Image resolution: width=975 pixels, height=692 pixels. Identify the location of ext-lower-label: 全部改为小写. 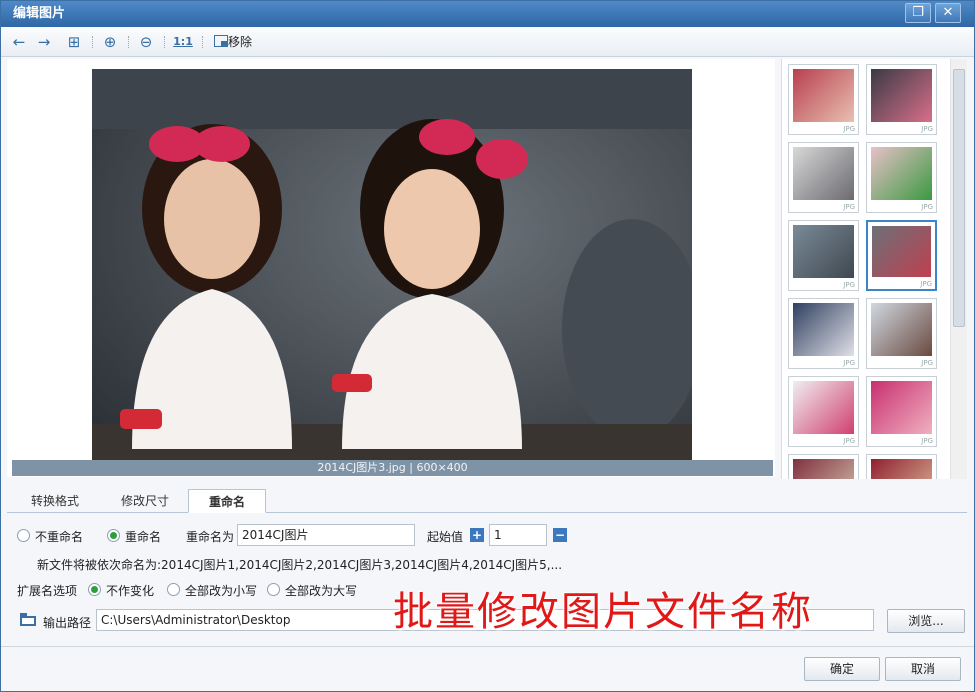
(221, 590).